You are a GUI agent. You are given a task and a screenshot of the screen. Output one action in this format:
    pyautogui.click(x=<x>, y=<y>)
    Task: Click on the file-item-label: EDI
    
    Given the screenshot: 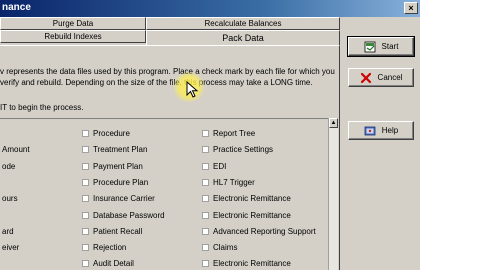 What is the action you would take?
    pyautogui.click(x=220, y=166)
    